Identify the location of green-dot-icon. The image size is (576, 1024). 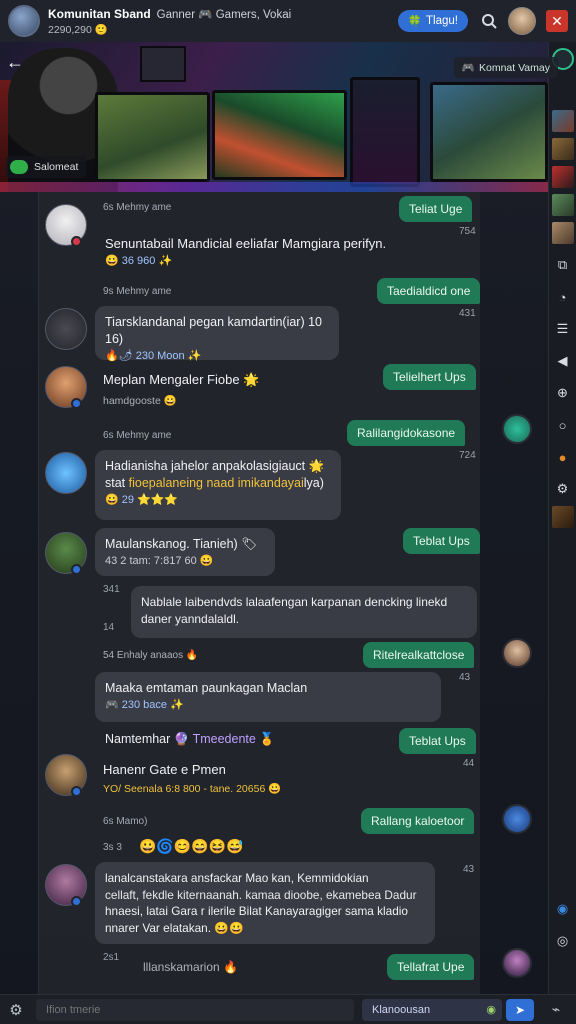
(19, 167).